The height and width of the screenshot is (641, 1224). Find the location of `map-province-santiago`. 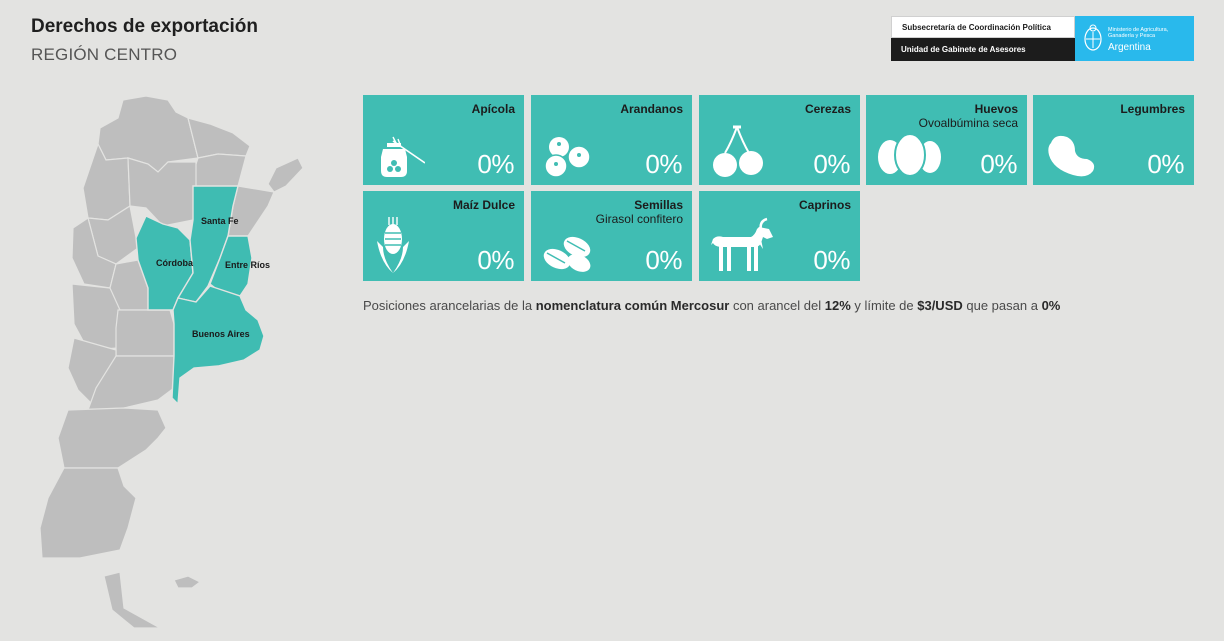

map-province-santiago is located at coordinates (162, 192).